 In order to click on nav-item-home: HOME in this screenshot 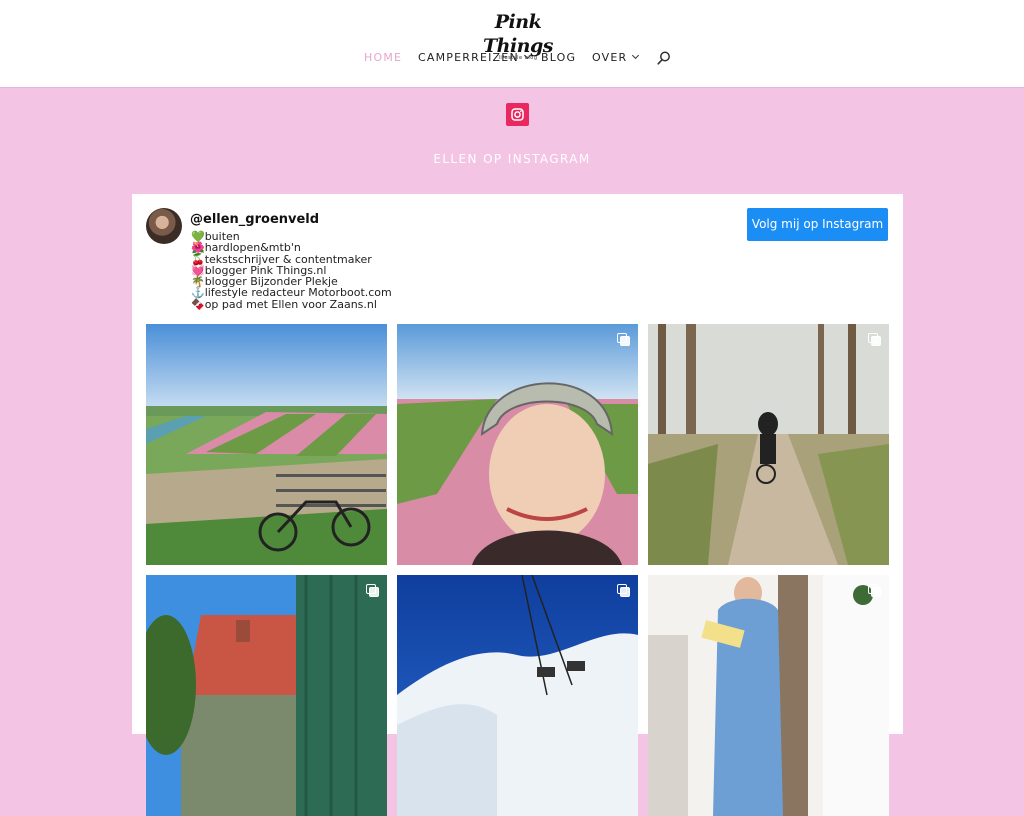, I will do `click(383, 58)`.